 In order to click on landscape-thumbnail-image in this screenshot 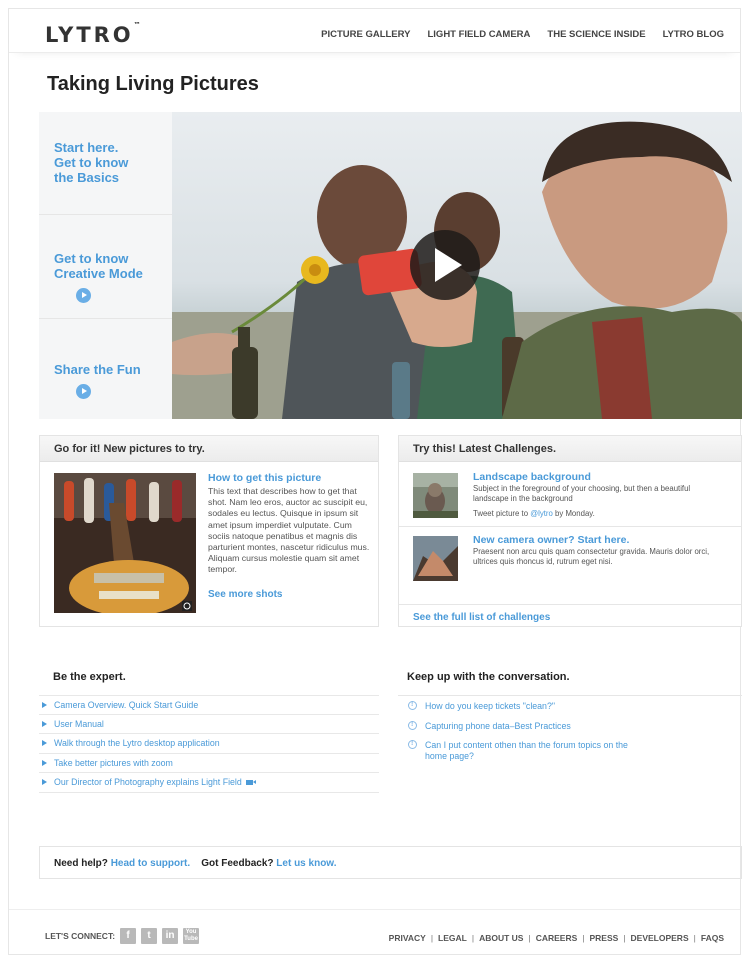, I will do `click(435, 495)`.